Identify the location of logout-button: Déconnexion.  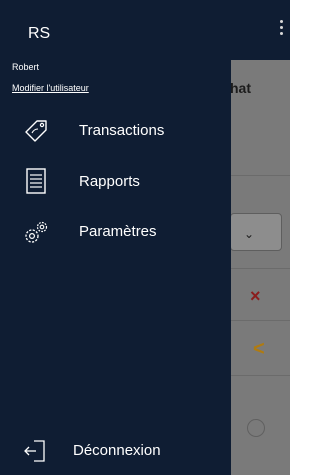
(115, 451).